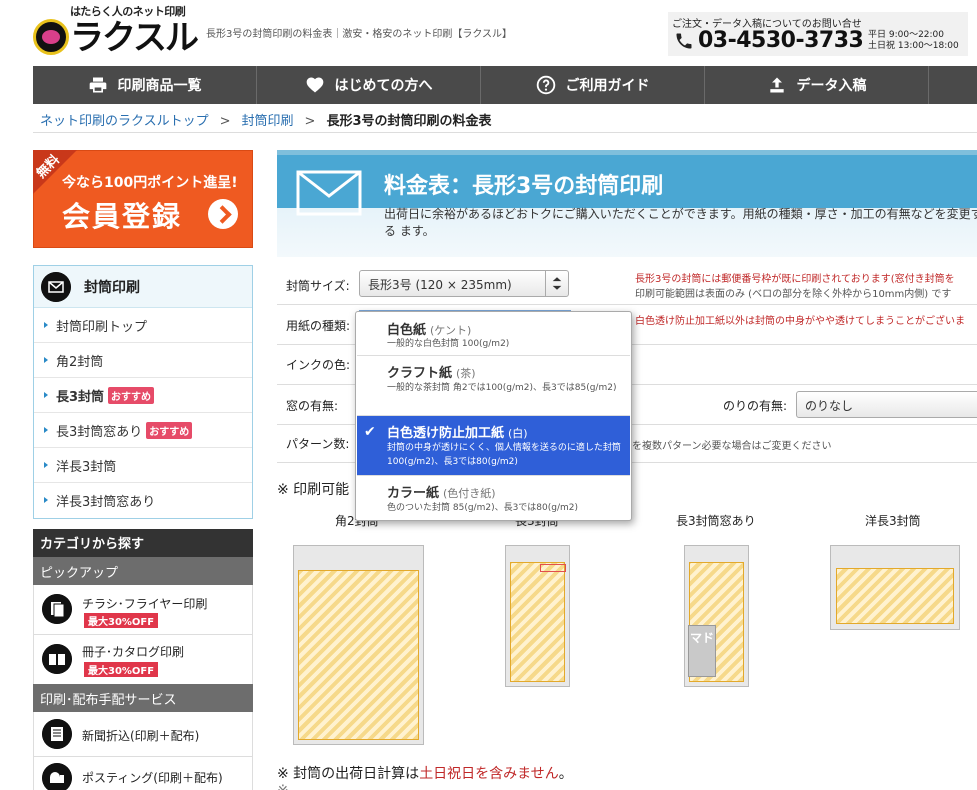  I want to click on nav-item-label: はじめての方へ, so click(383, 86).